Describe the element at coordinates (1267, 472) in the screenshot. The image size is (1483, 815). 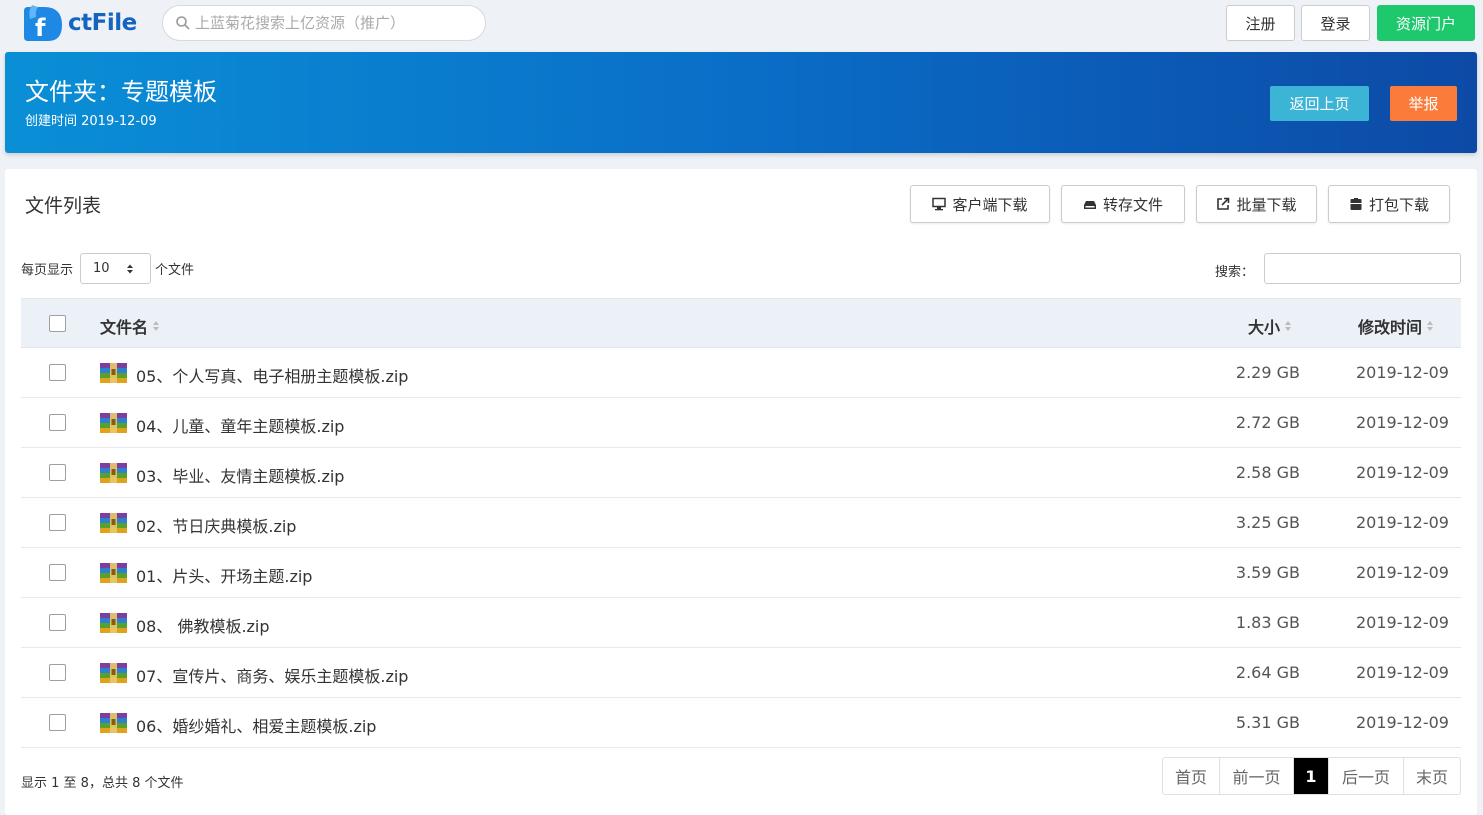
I see `file-size: 2.58 GB` at that location.